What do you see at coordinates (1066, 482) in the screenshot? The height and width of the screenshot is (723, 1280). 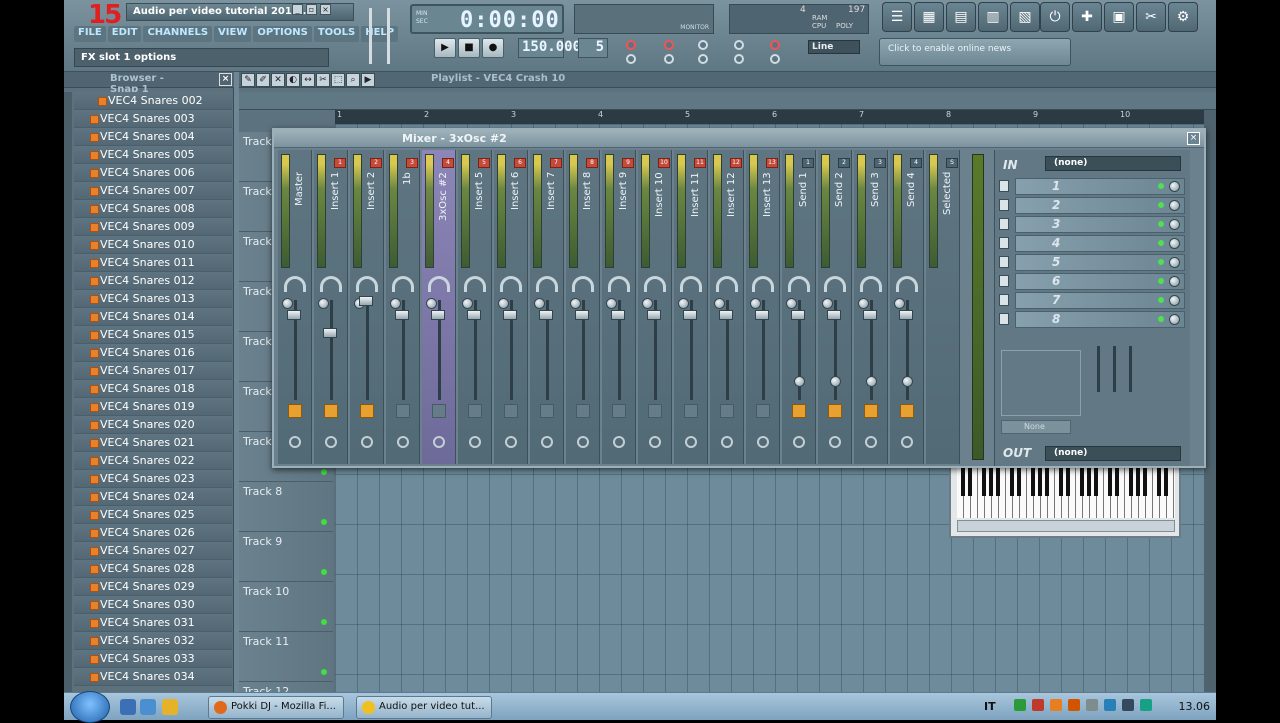 I see `piano-black-keys` at bounding box center [1066, 482].